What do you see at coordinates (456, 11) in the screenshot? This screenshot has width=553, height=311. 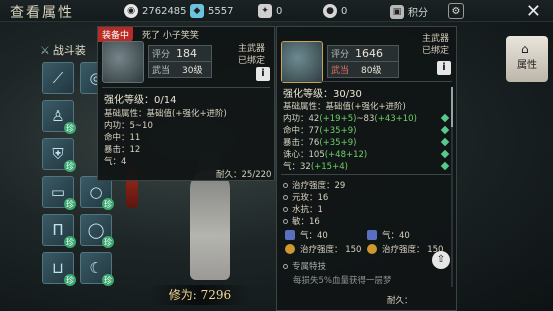 I see `settings-gear-icon: ⚙` at bounding box center [456, 11].